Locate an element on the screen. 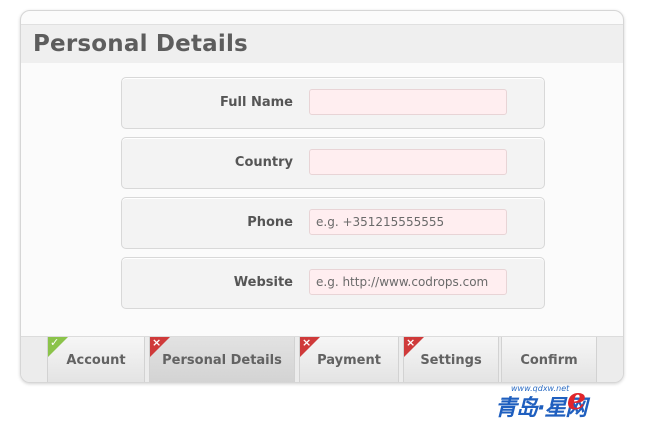 The height and width of the screenshot is (422, 651). field-row-country: Country is located at coordinates (333, 163).